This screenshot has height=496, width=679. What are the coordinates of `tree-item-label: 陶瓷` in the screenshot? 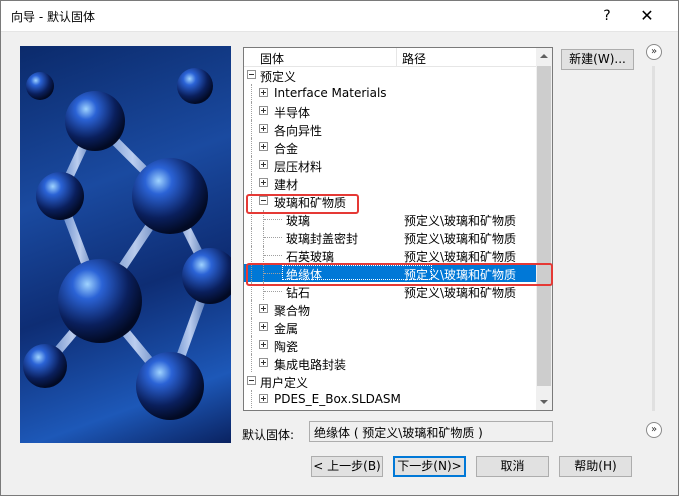 It's located at (286, 347).